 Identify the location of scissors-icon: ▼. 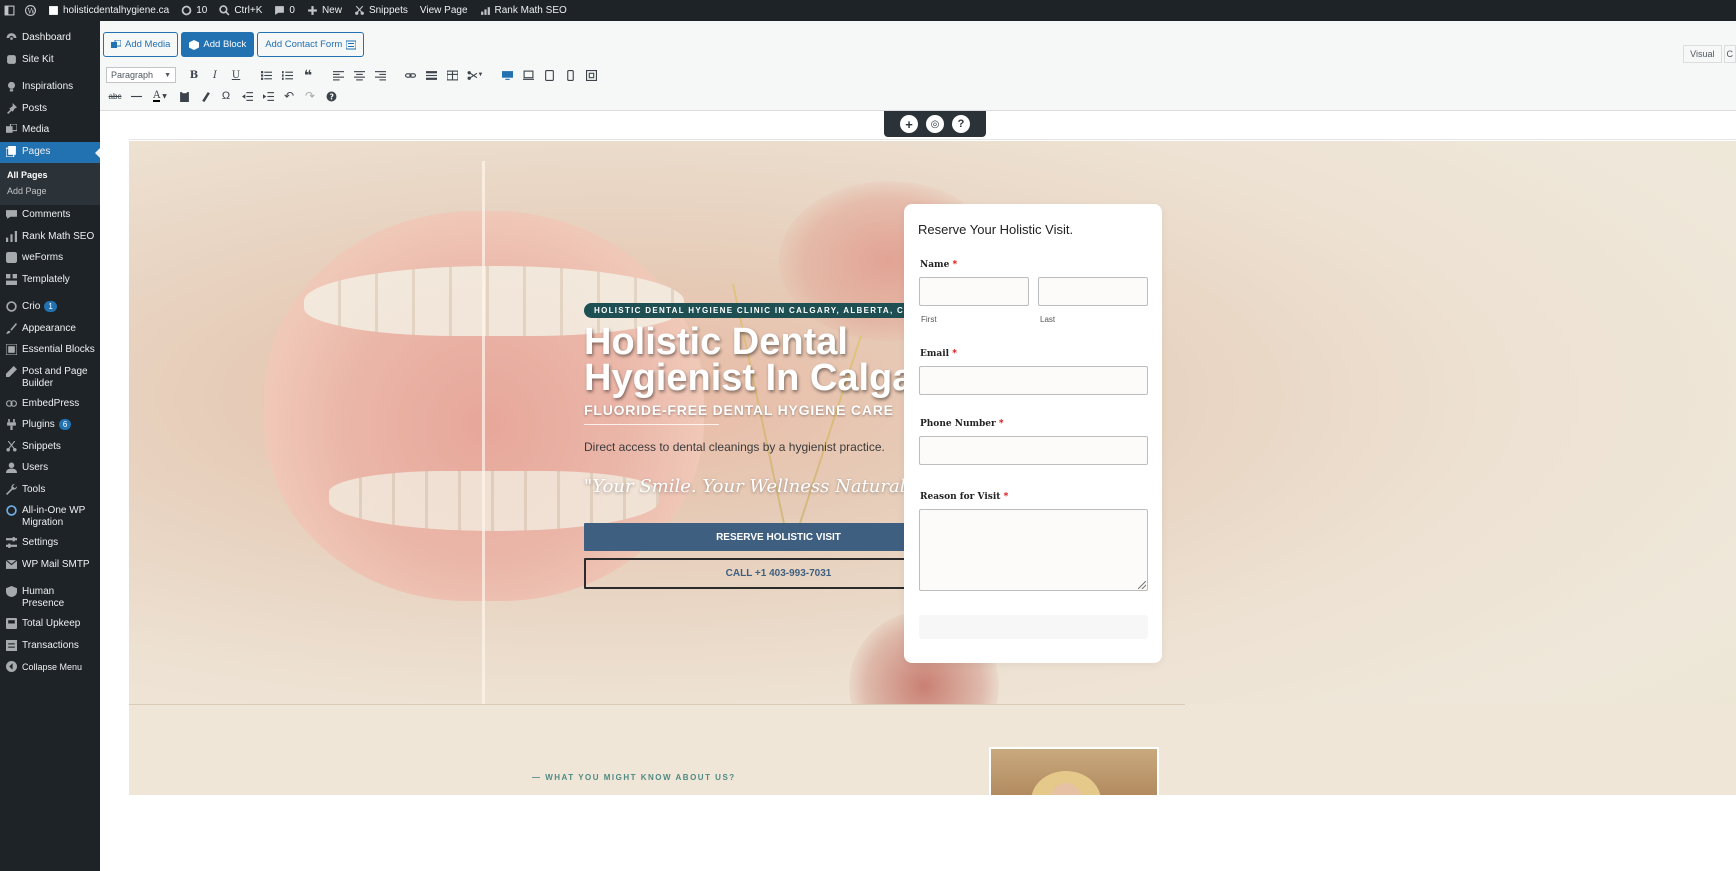
(475, 75).